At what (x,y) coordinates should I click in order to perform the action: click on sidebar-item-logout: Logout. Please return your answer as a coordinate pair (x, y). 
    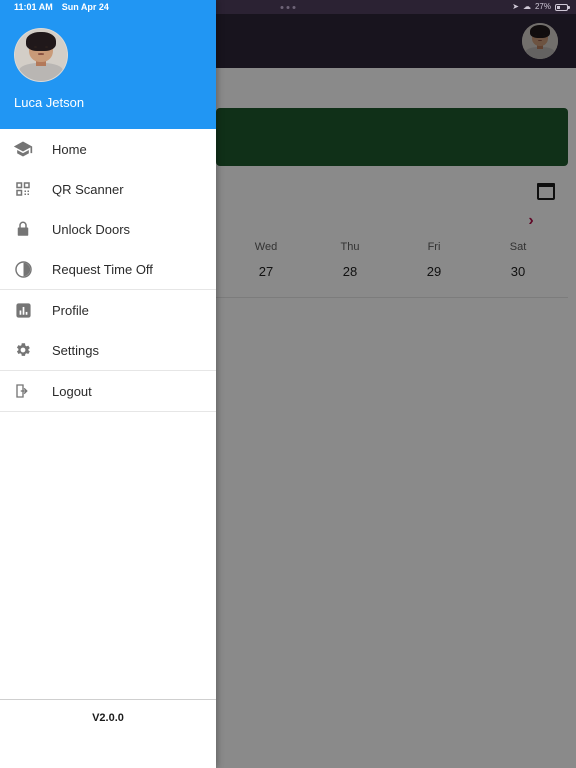
    Looking at the image, I should click on (108, 391).